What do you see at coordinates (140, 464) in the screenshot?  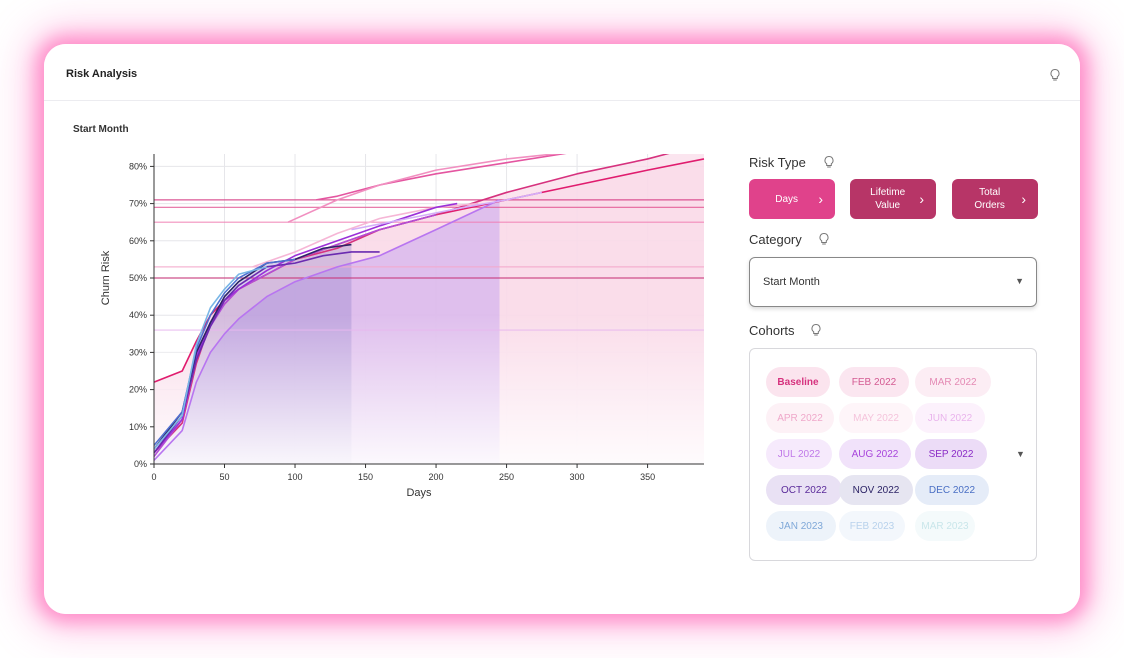 I see `y-tick-label: 0%` at bounding box center [140, 464].